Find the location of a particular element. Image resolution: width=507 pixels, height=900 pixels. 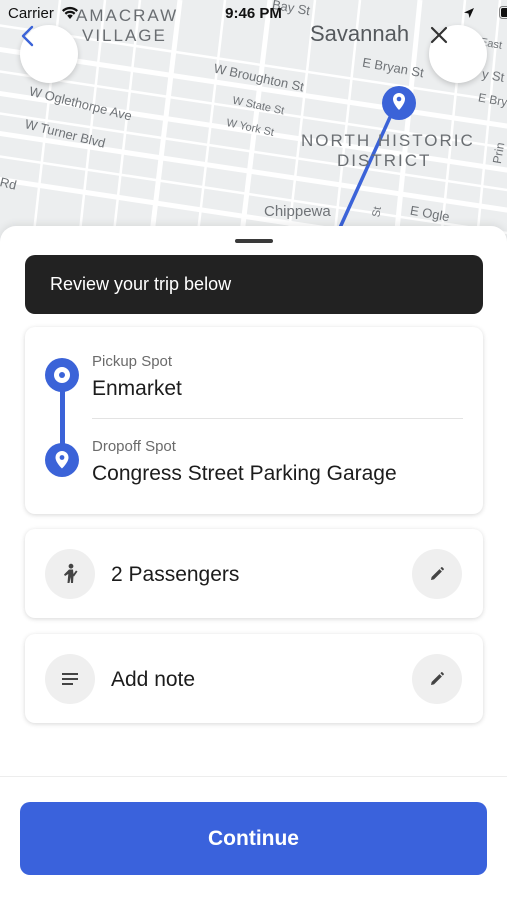

status-bar: Carrier 9:46 PM is located at coordinates (253, 13).